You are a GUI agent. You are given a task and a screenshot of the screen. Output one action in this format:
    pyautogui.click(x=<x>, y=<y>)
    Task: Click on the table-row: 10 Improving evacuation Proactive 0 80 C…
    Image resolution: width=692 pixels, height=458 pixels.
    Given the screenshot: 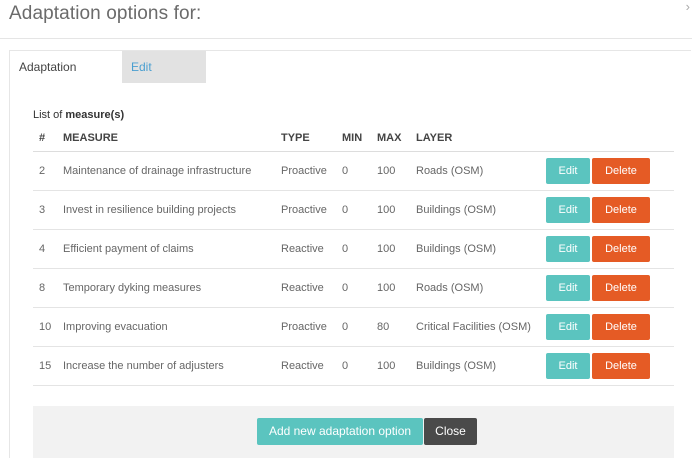 What is the action you would take?
    pyautogui.click(x=353, y=327)
    